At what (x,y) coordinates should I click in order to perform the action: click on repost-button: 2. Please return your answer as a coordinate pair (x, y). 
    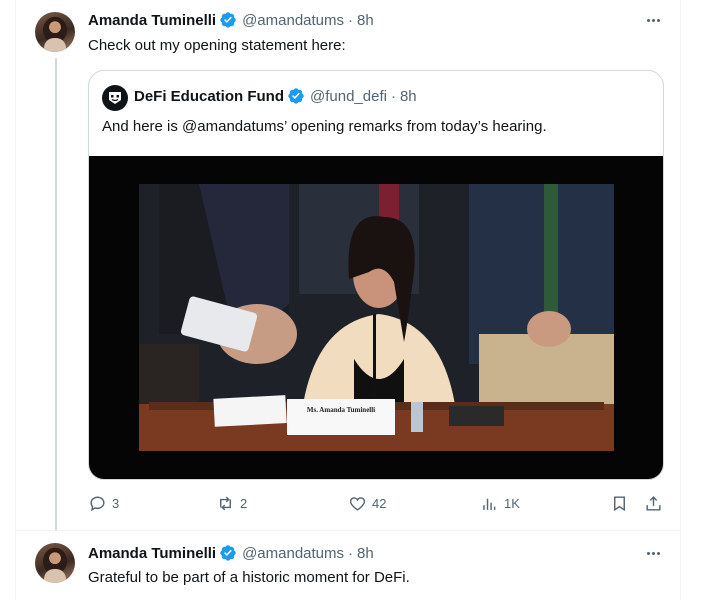
    Looking at the image, I should click on (231, 503).